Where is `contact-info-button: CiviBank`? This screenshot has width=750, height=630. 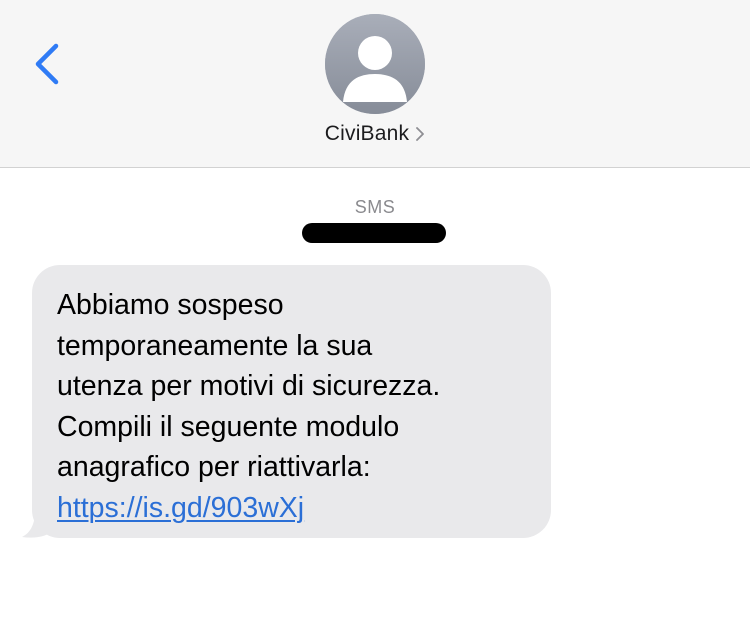 contact-info-button: CiviBank is located at coordinates (375, 134).